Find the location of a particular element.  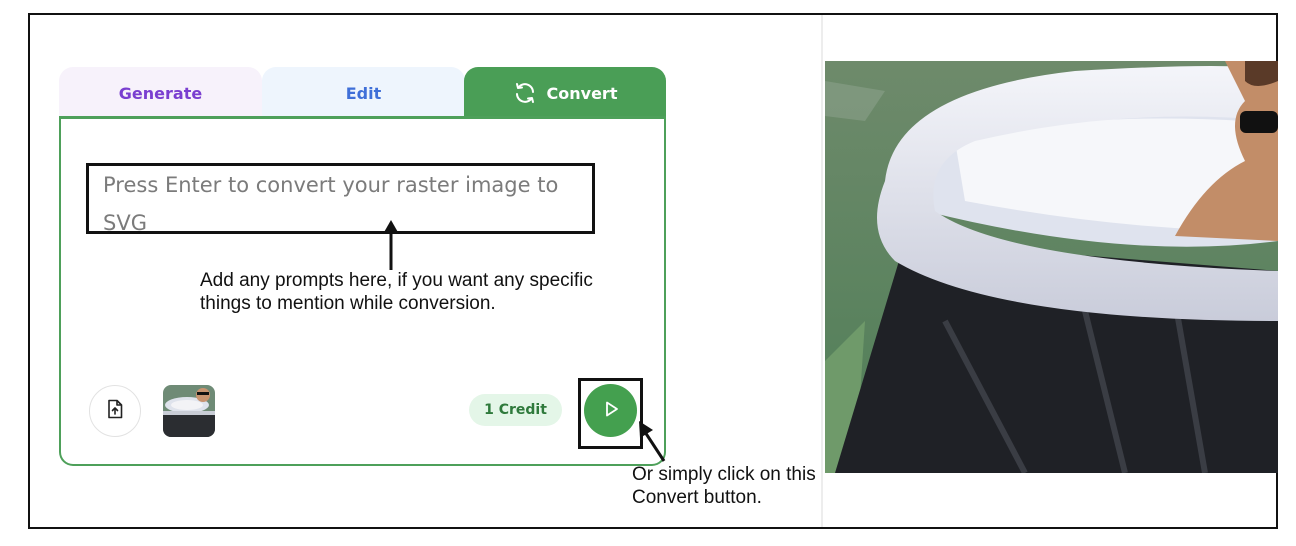

file-upload-icon is located at coordinates (115, 411).